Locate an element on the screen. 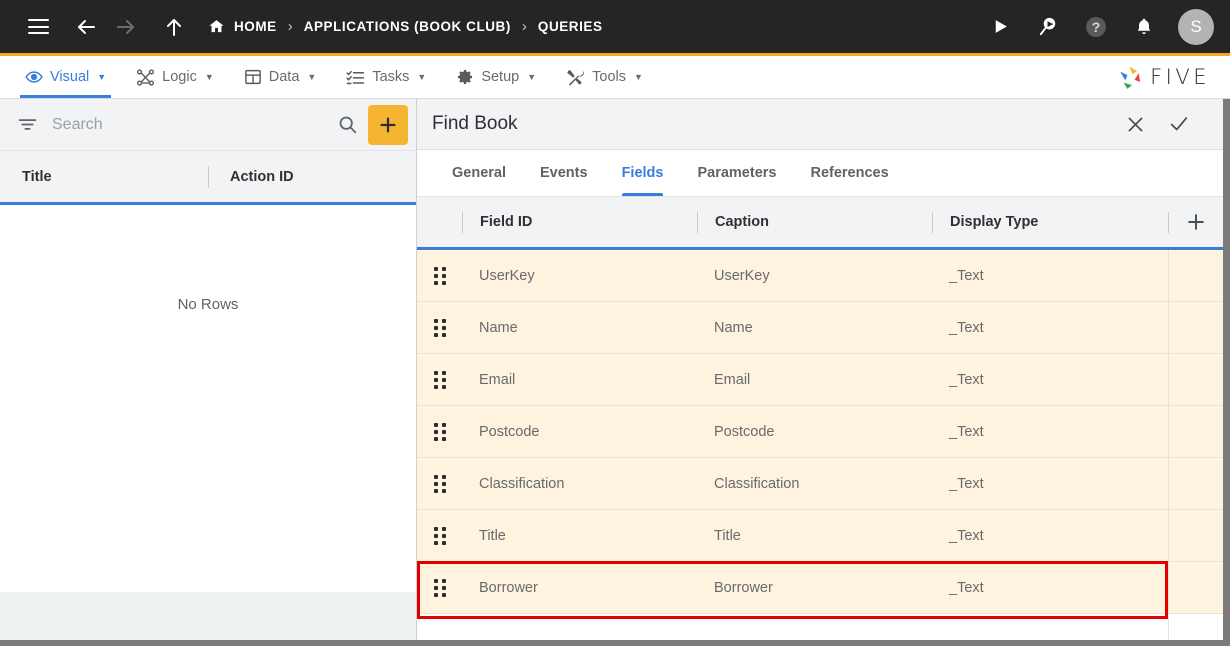  table-row: Postcode Postcode _Text is located at coordinates (820, 432).